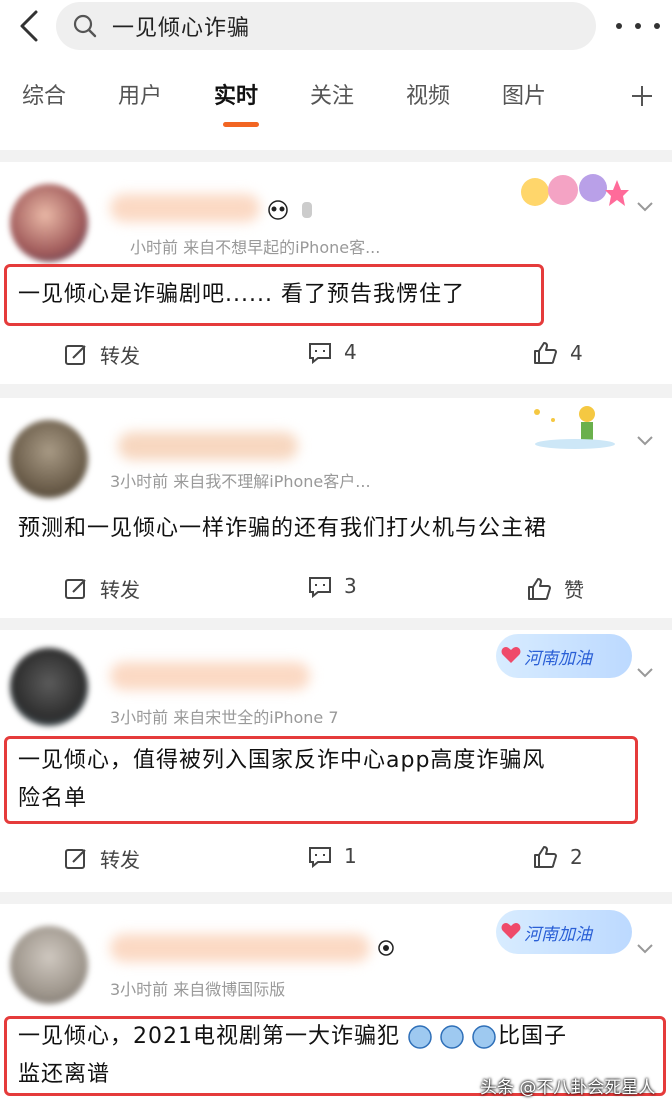 The image size is (672, 1110). Describe the element at coordinates (555, 588) in the screenshot. I see `like-button: 赞` at that location.